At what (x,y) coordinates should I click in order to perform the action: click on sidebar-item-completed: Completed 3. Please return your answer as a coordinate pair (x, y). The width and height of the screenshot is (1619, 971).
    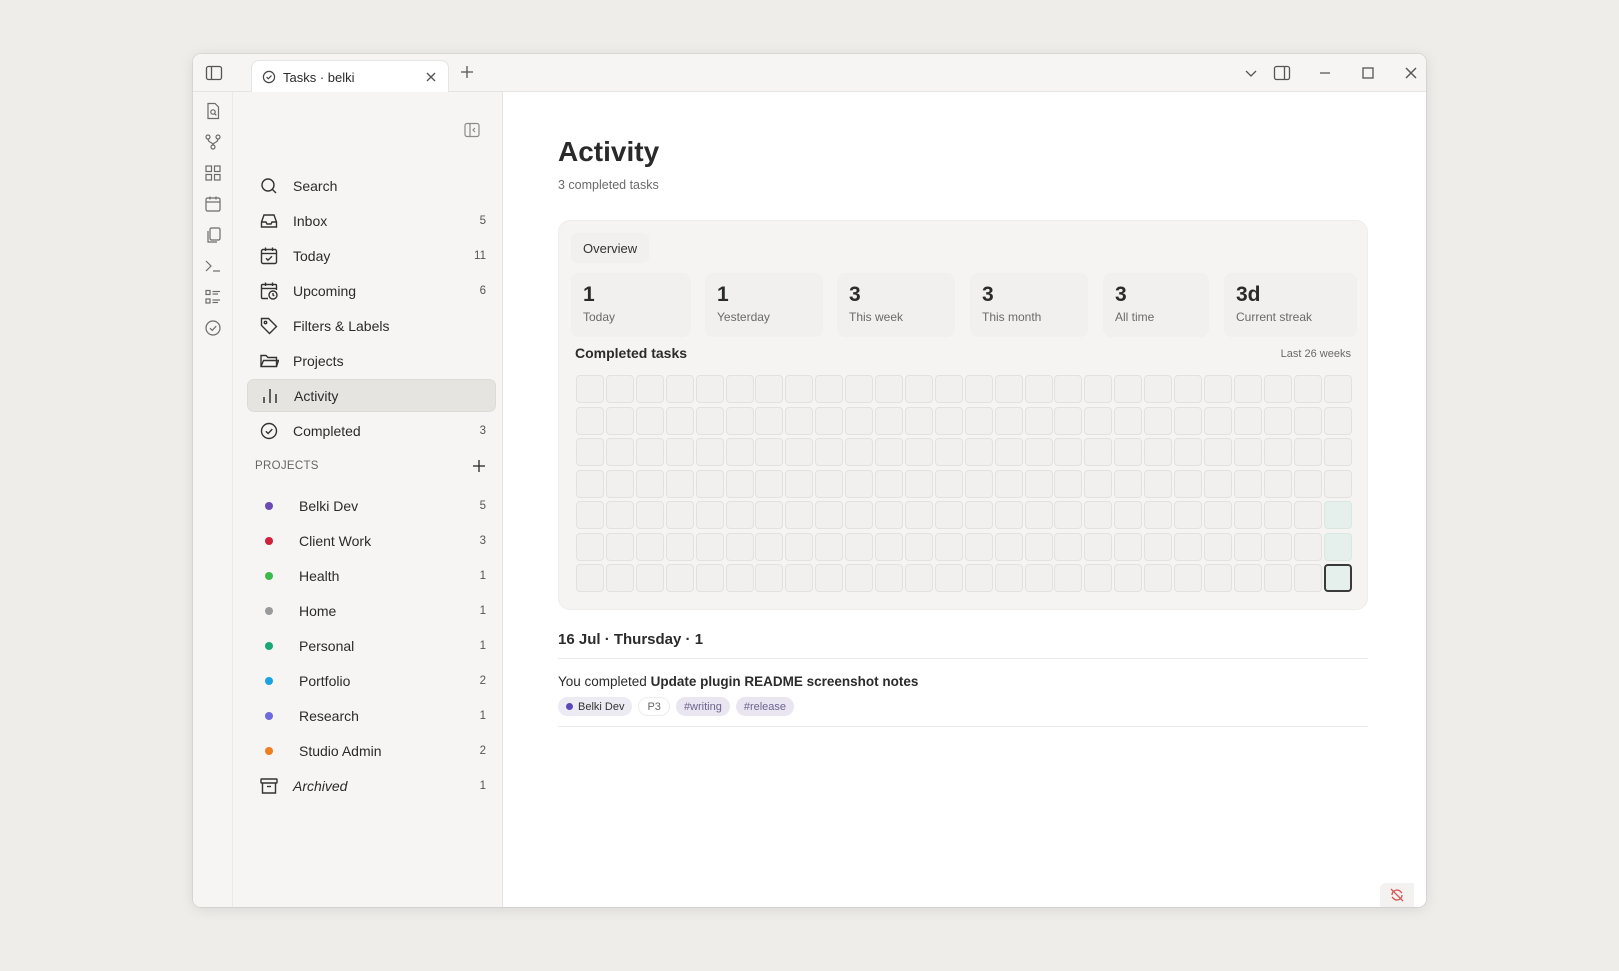
    Looking at the image, I should click on (371, 430).